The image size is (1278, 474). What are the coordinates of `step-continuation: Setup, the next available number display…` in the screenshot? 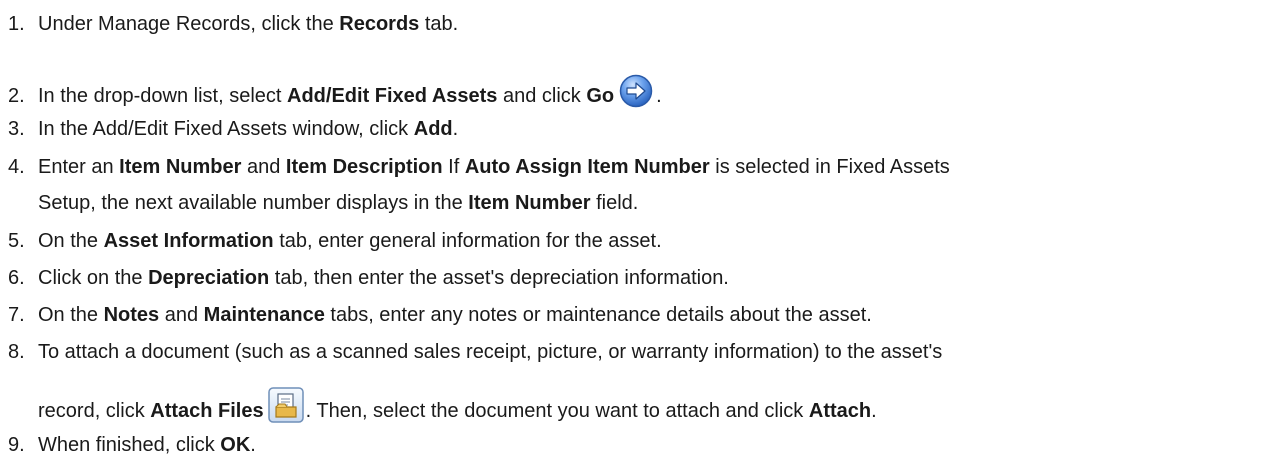 It's located at (338, 203).